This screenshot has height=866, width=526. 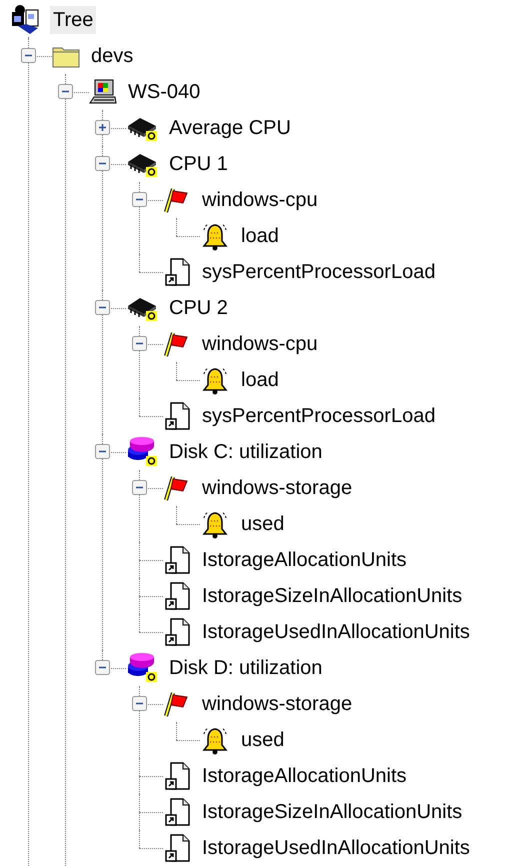 I want to click on expand-toggle, so click(x=102, y=127).